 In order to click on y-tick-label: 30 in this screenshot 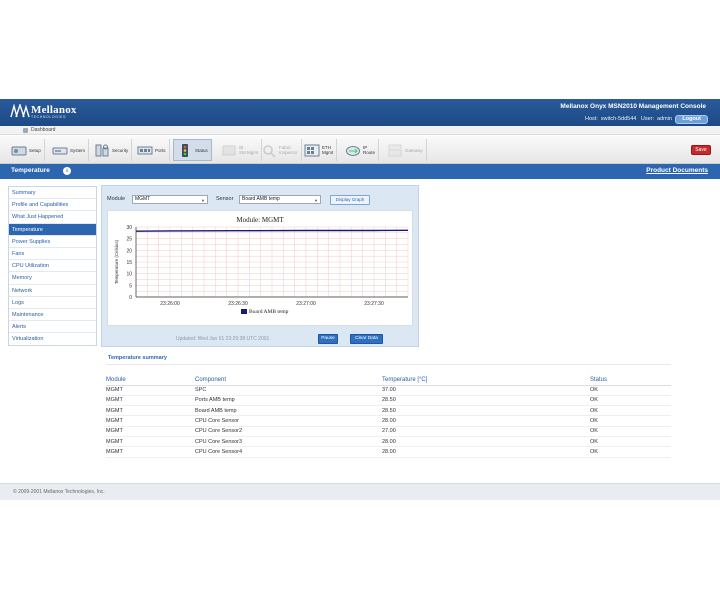, I will do `click(129, 228)`.